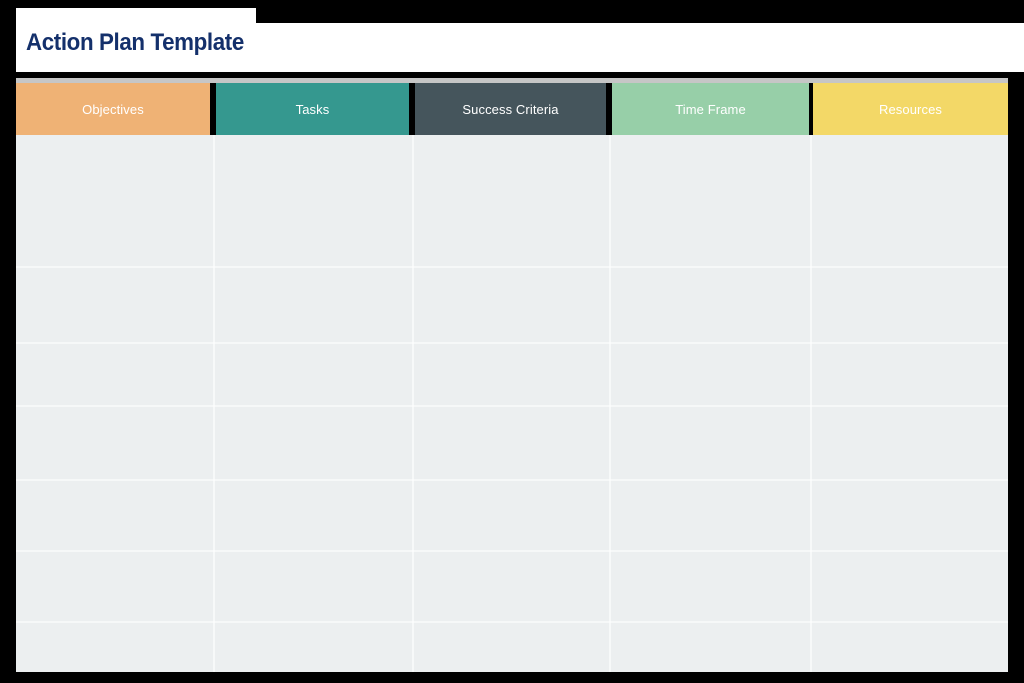  I want to click on column-header-label: Time Frame, so click(710, 109).